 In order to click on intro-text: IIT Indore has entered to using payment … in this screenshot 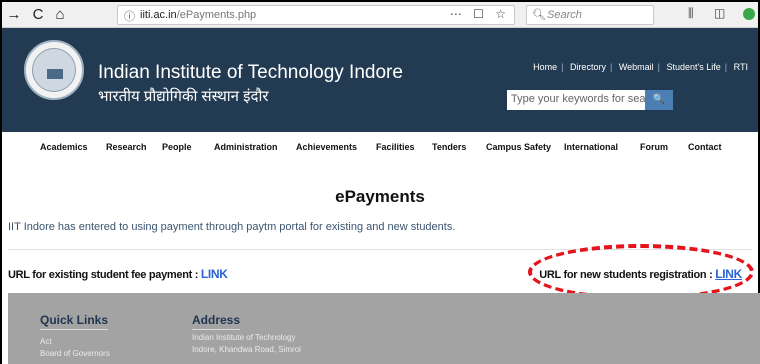, I will do `click(232, 227)`.